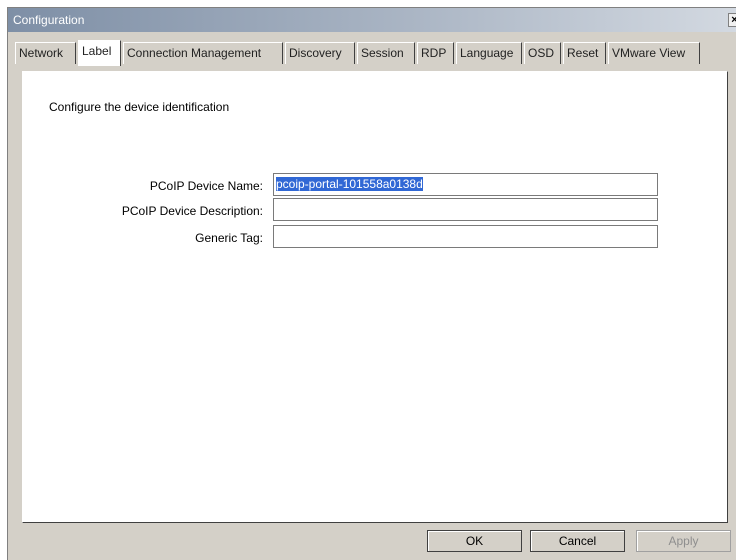 The image size is (736, 560). Describe the element at coordinates (203, 53) in the screenshot. I see `tab-connection-management: Connection Management` at that location.